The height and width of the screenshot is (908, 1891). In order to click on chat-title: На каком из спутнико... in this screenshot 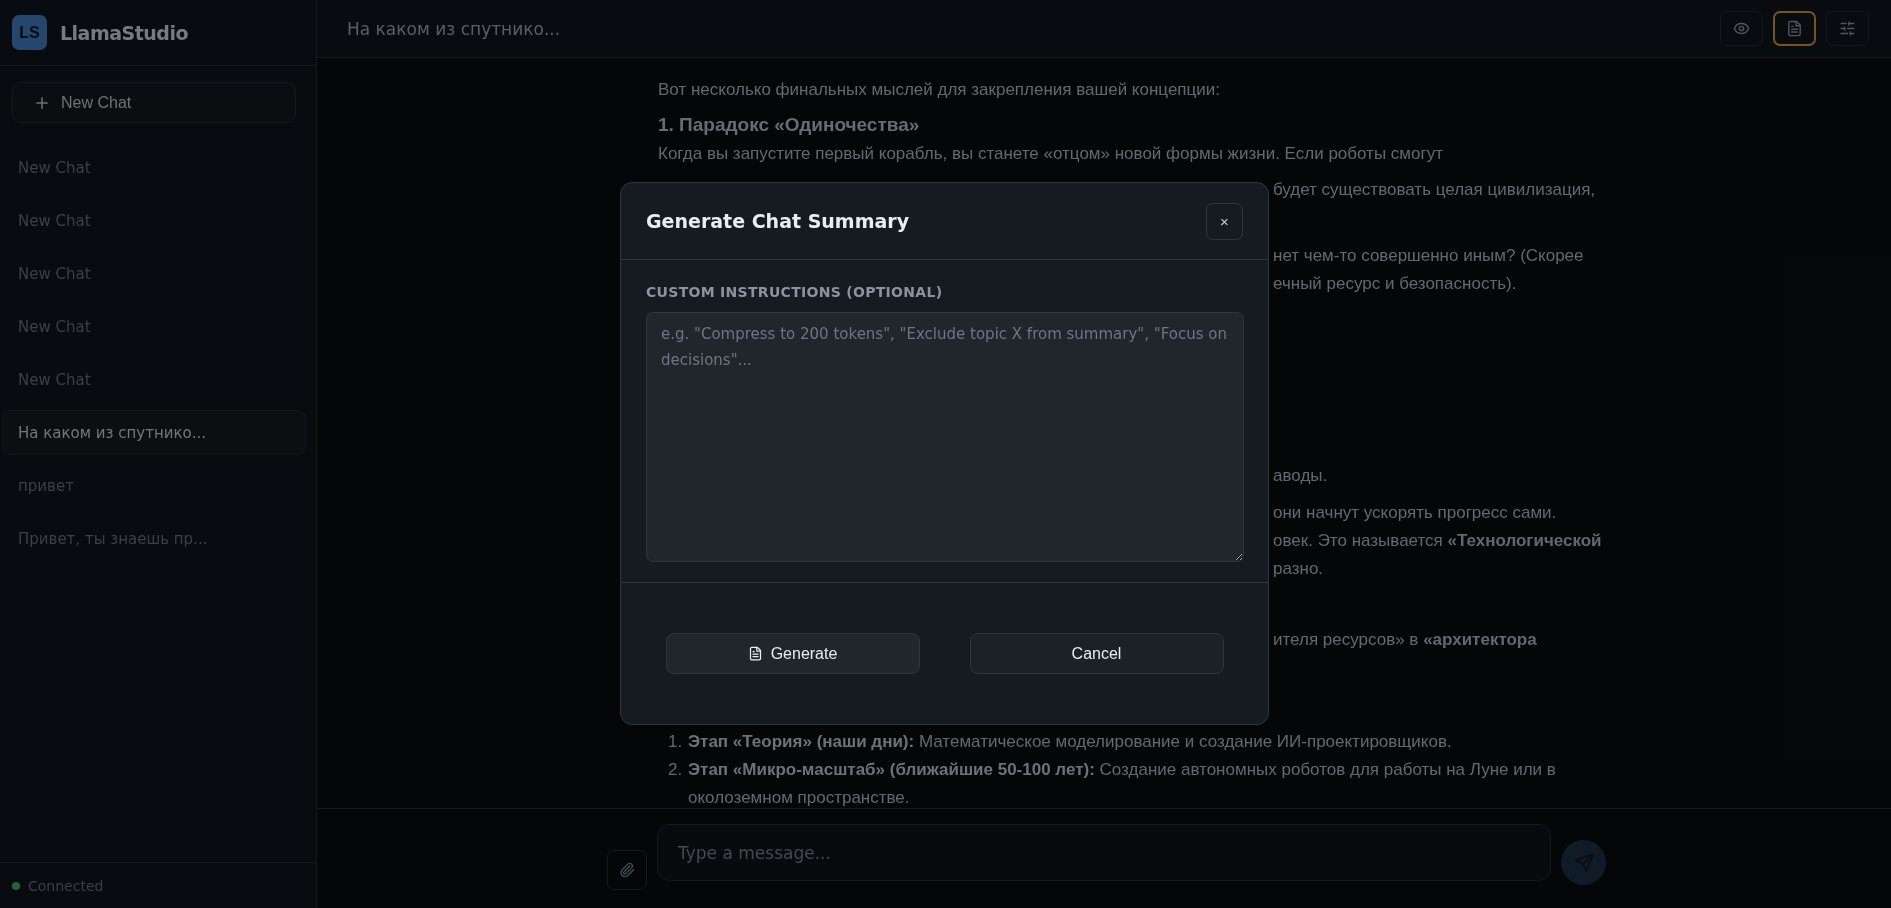, I will do `click(454, 28)`.